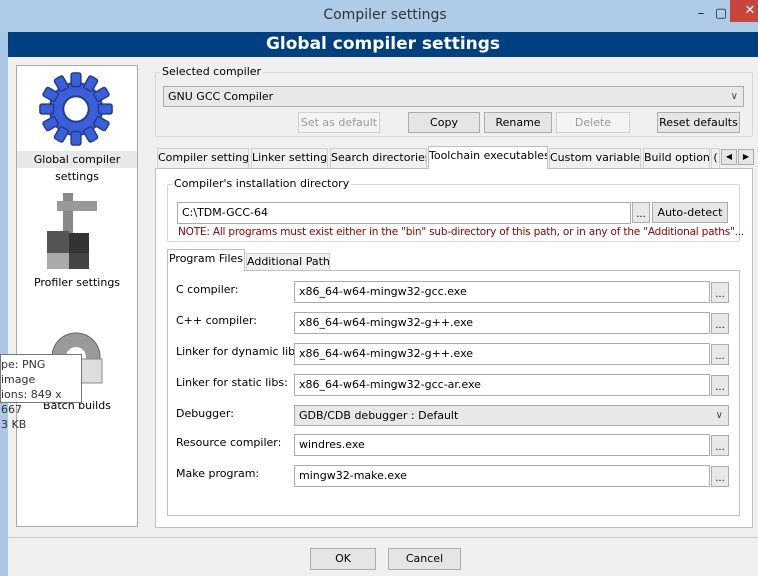  I want to click on copy-button: Copy, so click(444, 122).